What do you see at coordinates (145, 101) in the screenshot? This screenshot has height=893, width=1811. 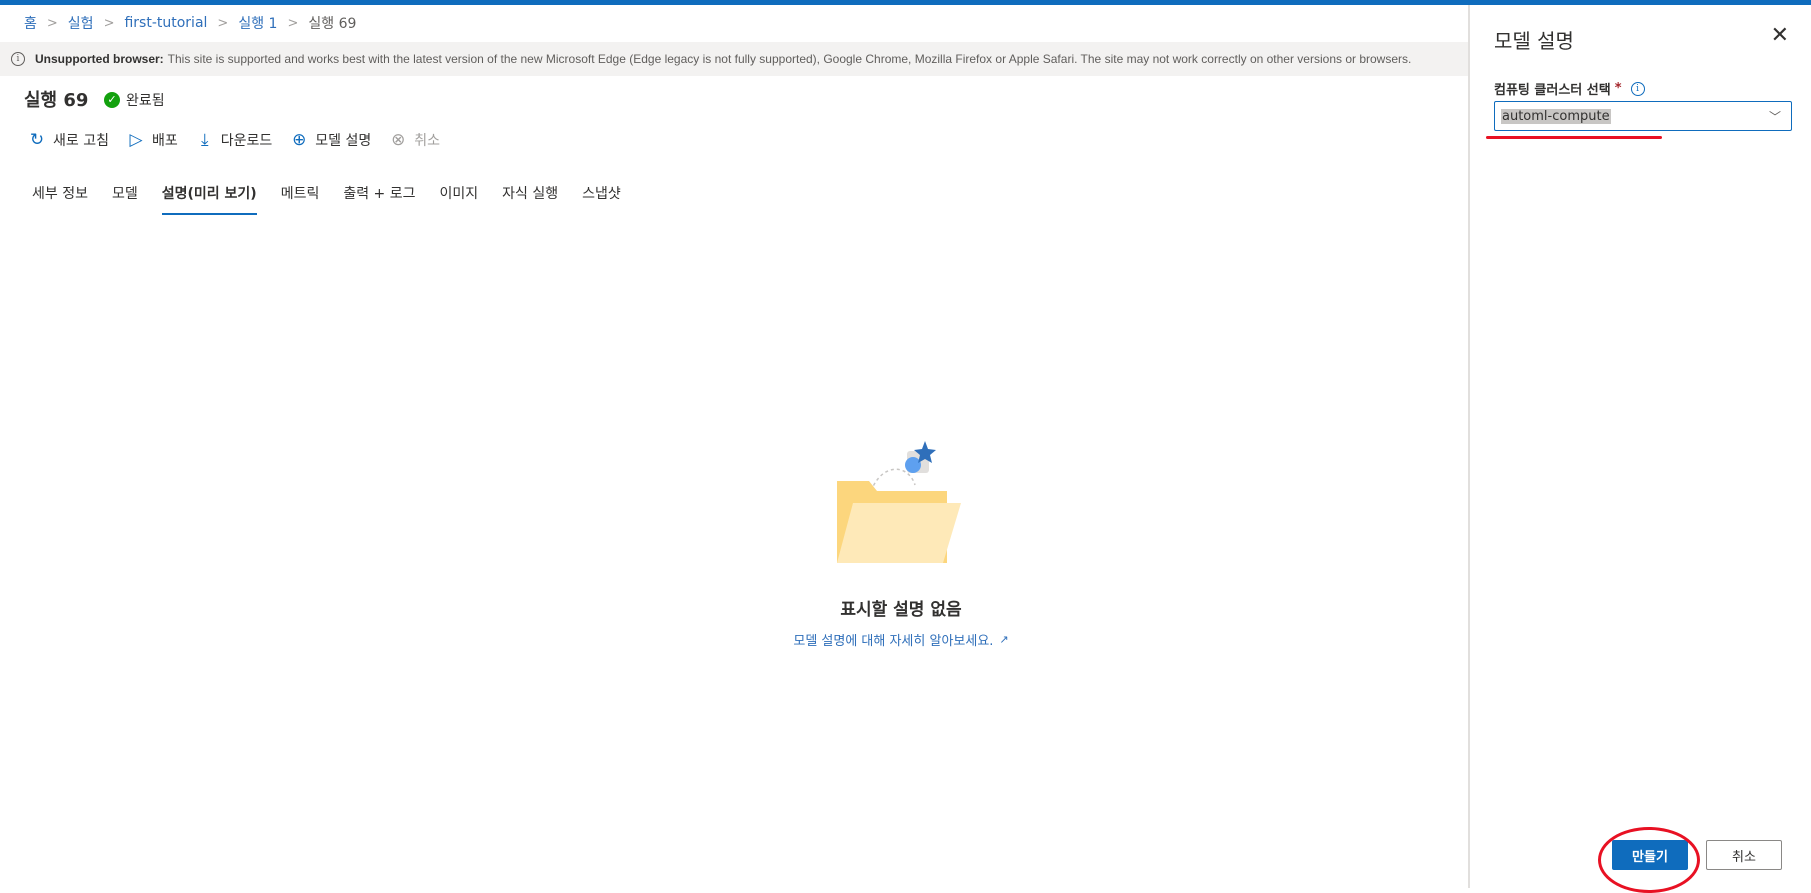 I see `status-text: 완료됨` at bounding box center [145, 101].